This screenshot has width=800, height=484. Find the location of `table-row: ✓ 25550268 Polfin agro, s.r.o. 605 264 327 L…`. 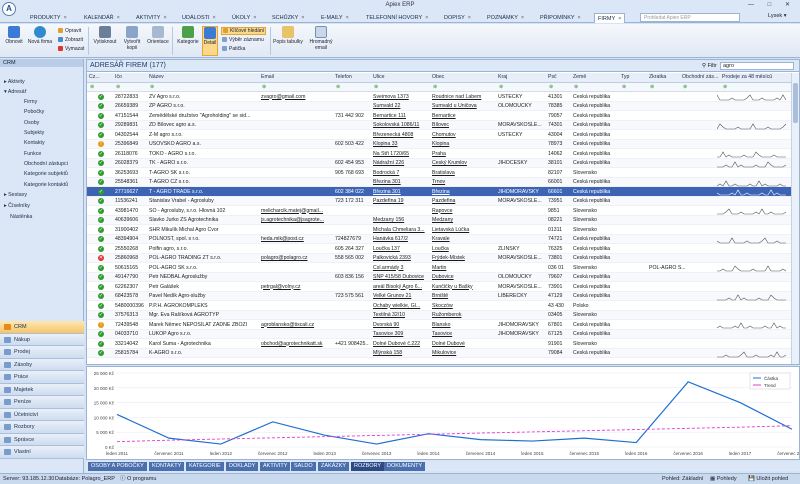

table-row: ✓ 25550268 Polfin agro, s.r.o. 605 264 327 L… is located at coordinates (439, 249).